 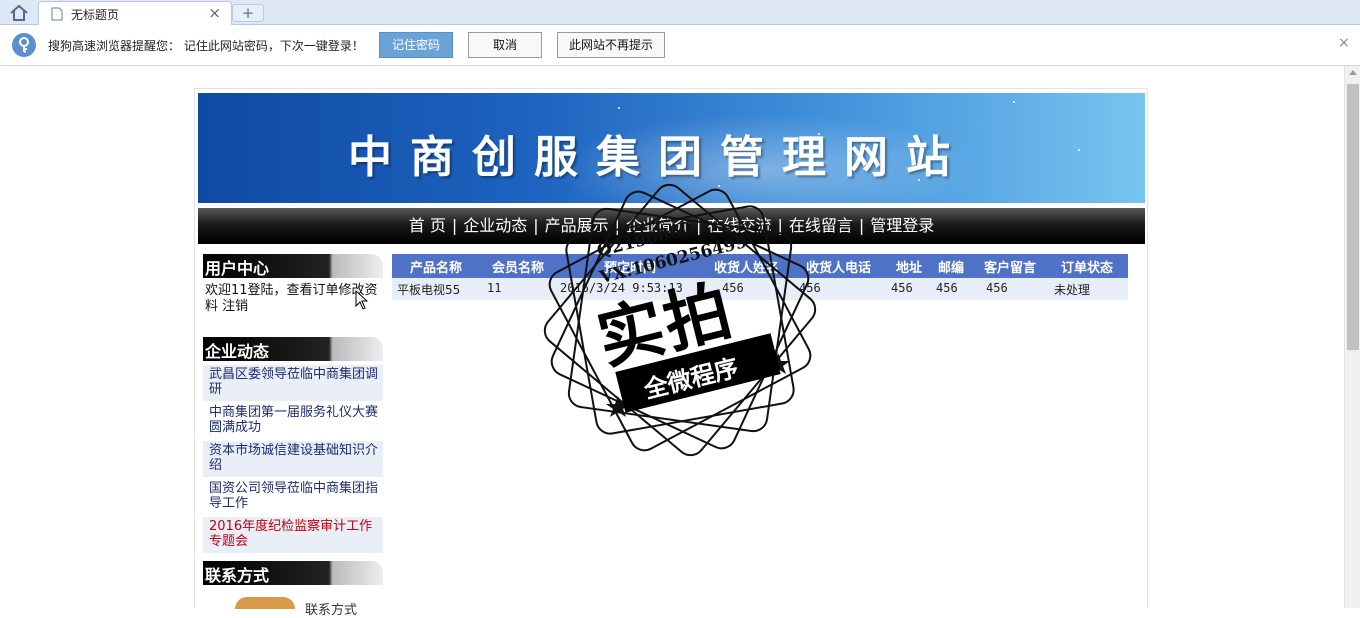 I want to click on cell-address: 456, so click(x=902, y=288).